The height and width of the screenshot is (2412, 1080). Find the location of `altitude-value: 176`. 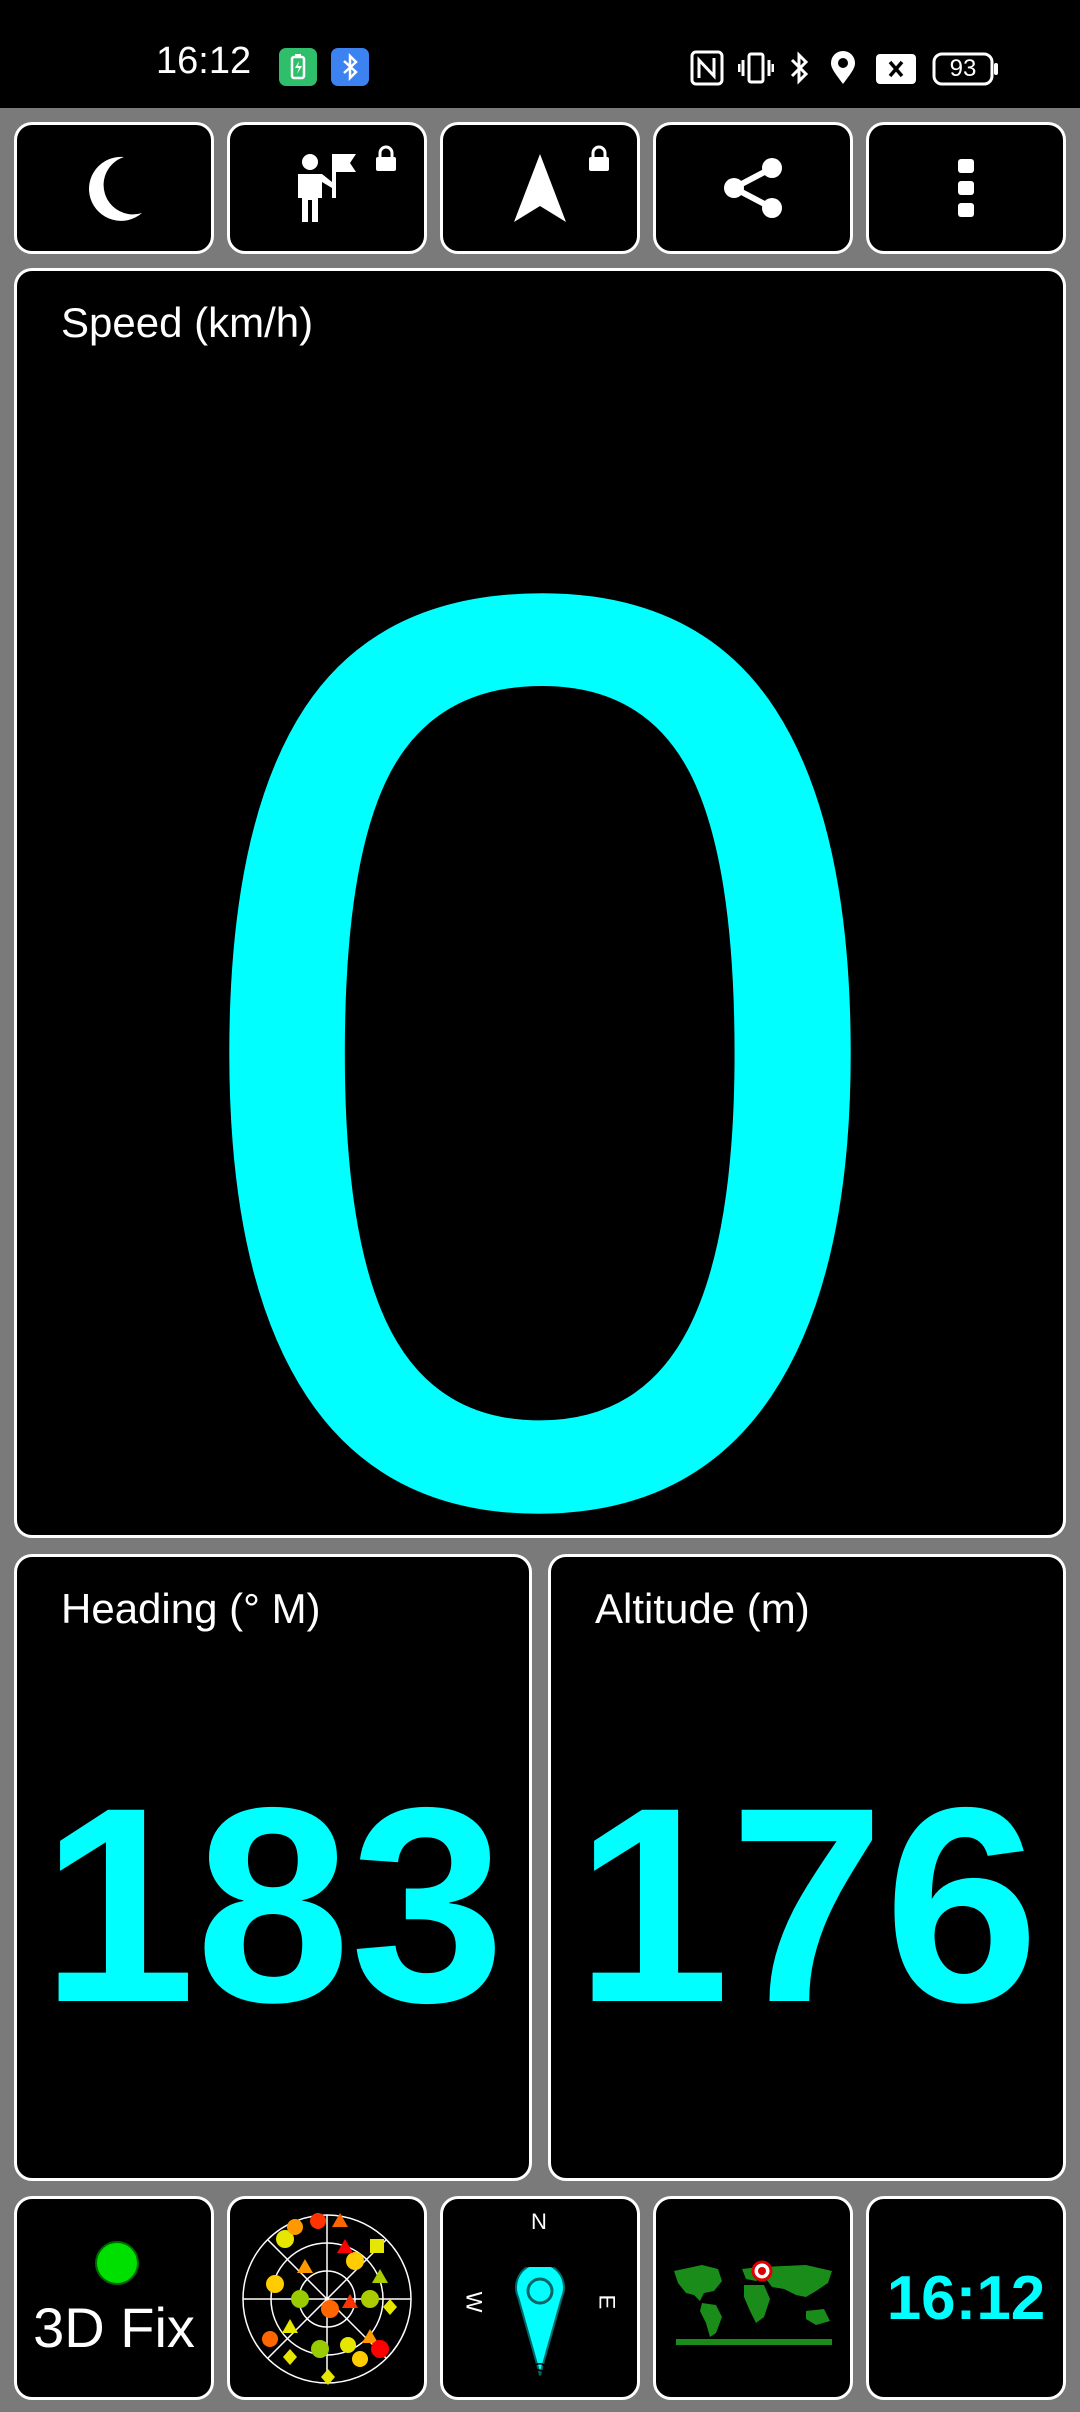

altitude-value: 176 is located at coordinates (807, 1904).